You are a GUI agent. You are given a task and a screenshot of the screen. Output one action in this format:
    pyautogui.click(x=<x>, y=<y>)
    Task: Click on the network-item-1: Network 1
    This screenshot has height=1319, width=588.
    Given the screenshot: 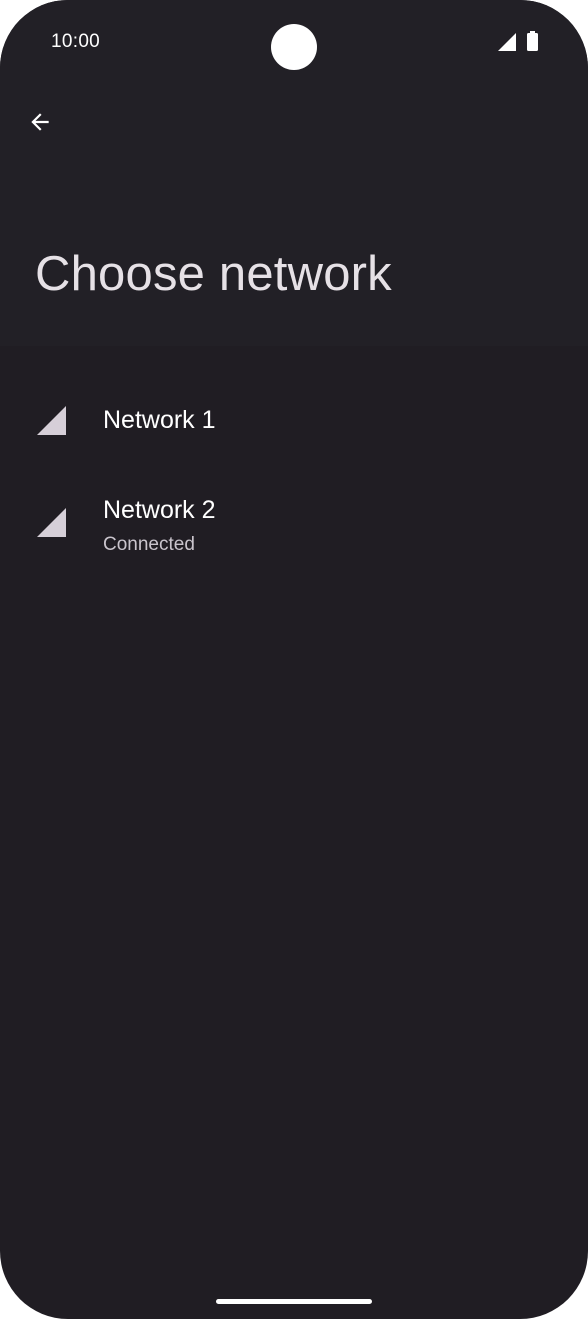 What is the action you would take?
    pyautogui.click(x=294, y=421)
    